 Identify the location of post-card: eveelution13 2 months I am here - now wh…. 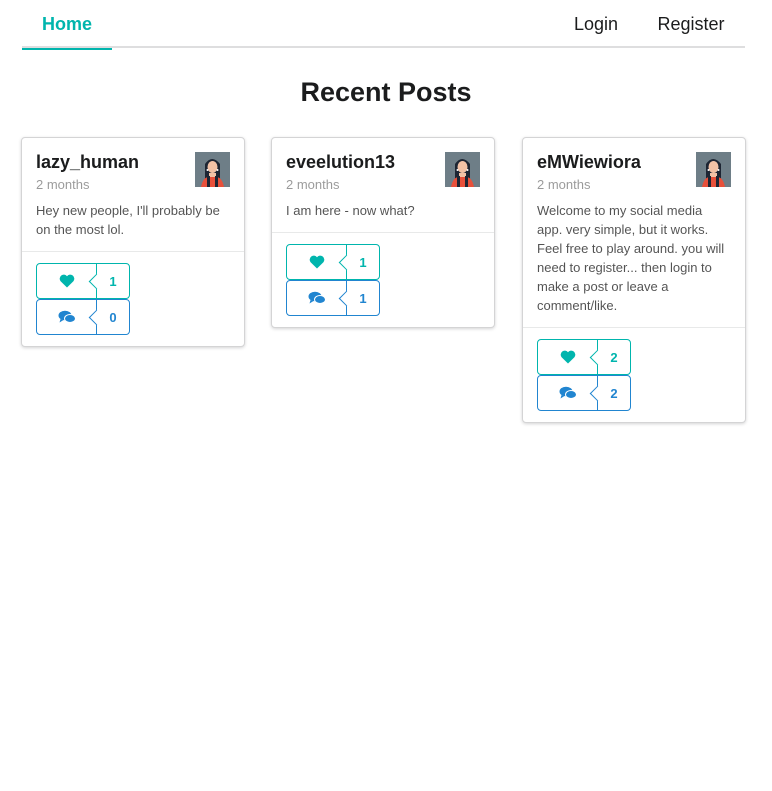
(383, 232).